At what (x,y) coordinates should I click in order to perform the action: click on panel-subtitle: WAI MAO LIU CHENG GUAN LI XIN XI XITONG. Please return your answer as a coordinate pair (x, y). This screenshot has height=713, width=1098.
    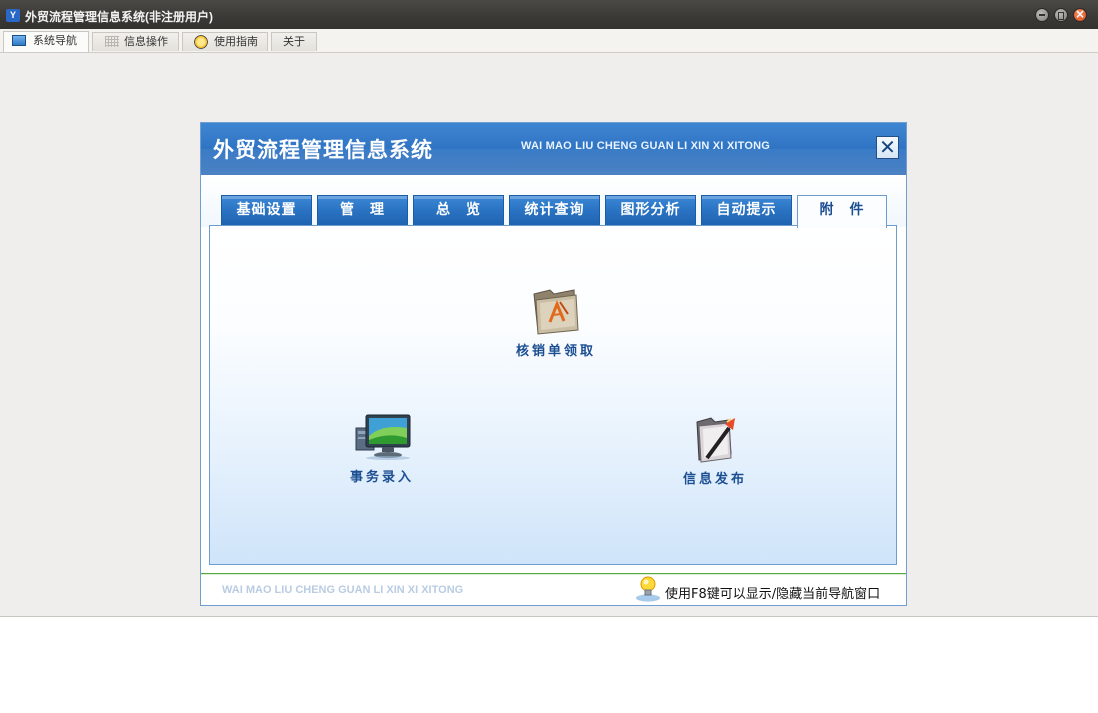
    Looking at the image, I should click on (645, 146).